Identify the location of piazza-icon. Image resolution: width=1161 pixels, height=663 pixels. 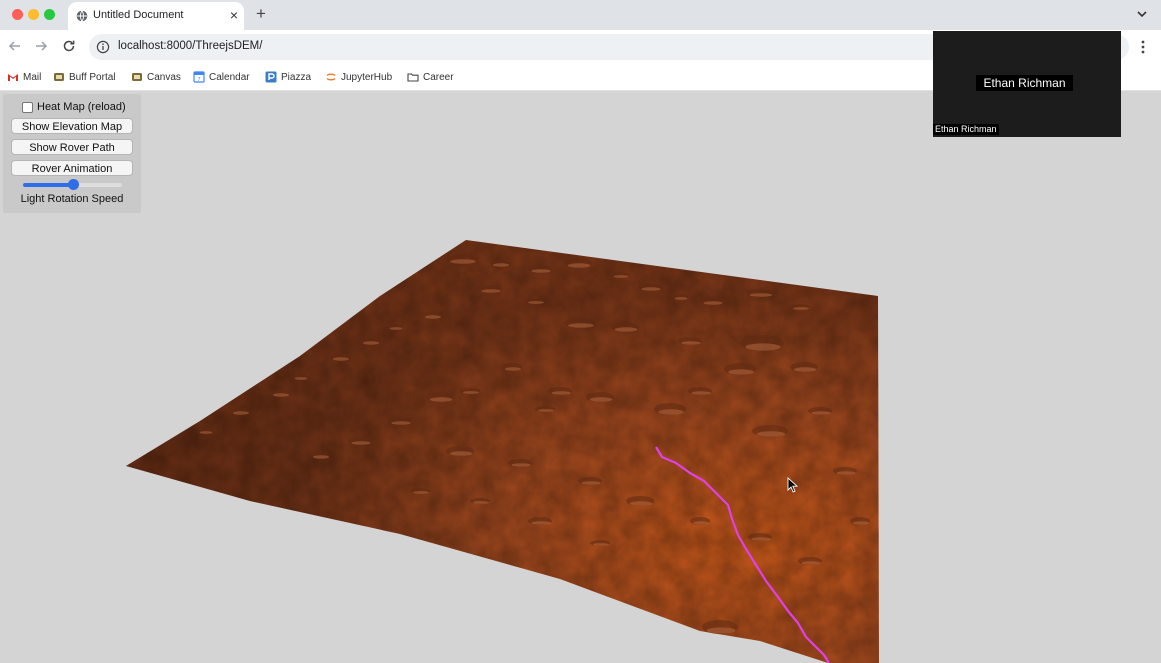
(271, 77).